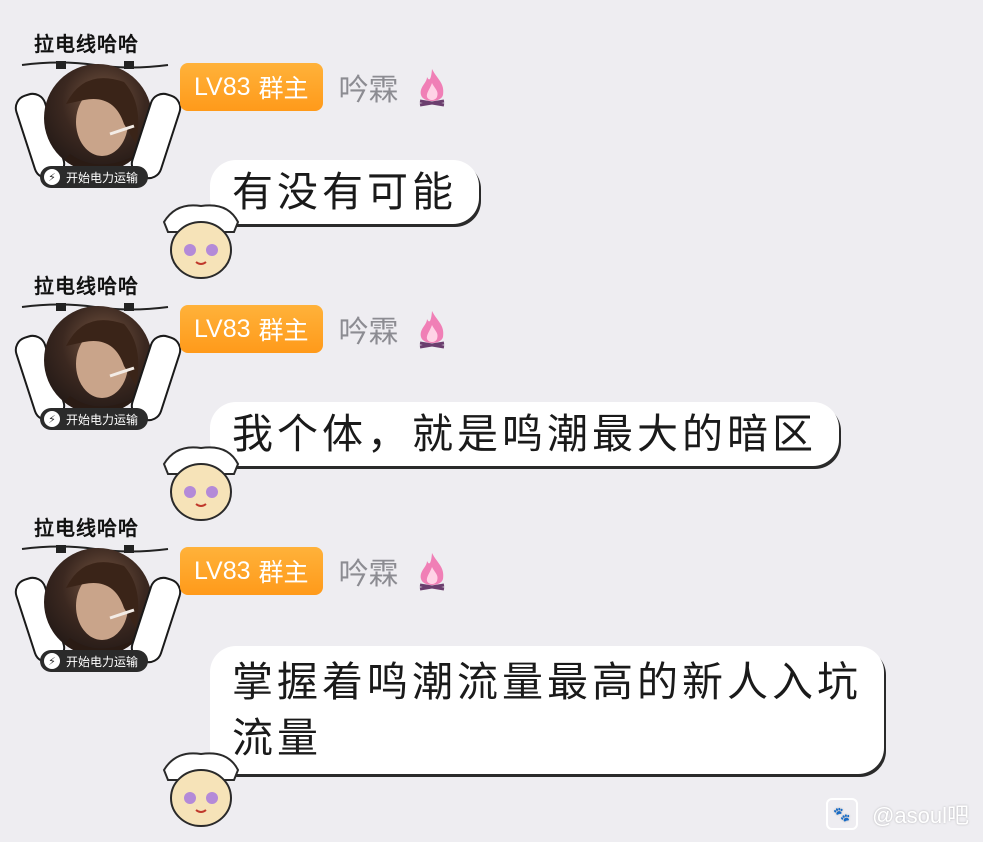 The image size is (983, 842). I want to click on message-line: 有没有可能, so click(344, 192).